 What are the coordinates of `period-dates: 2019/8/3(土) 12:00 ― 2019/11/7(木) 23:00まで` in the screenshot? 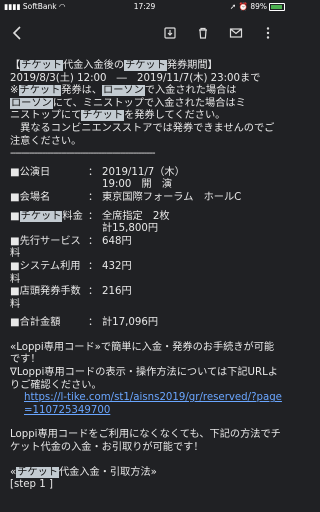 It's located at (135, 78).